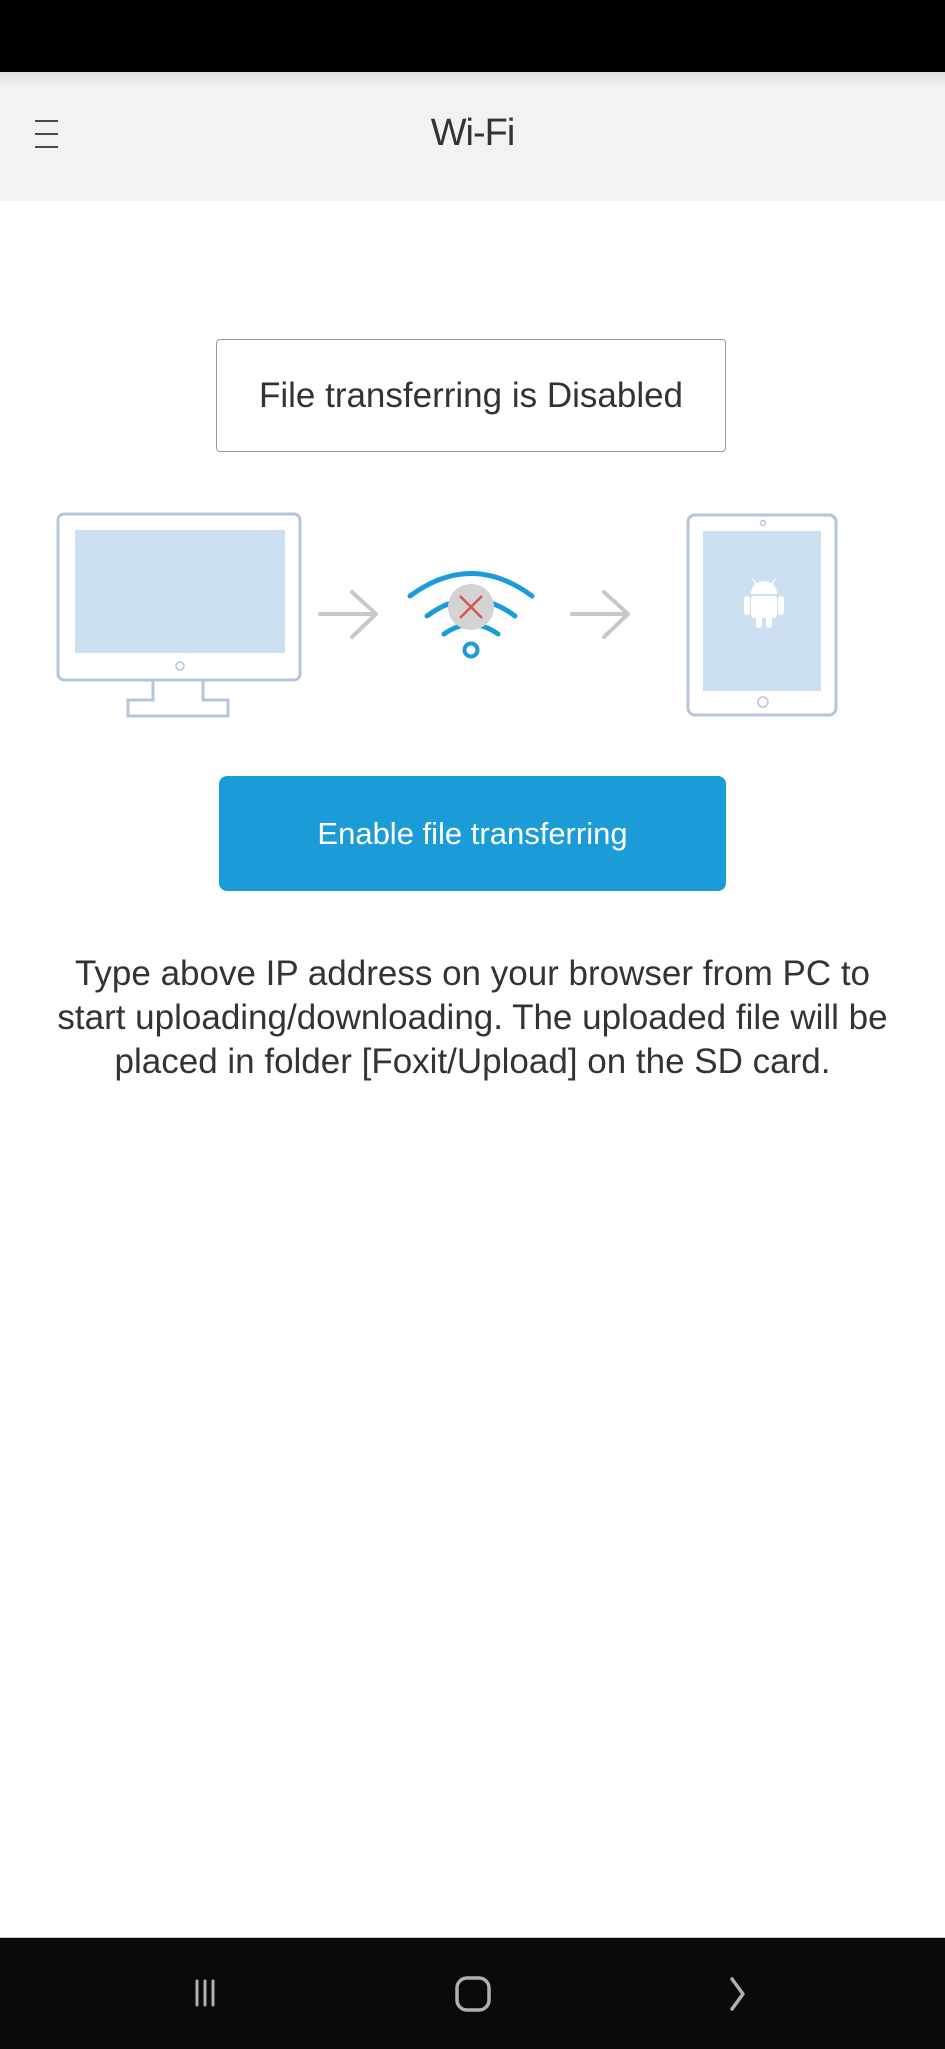 The width and height of the screenshot is (945, 2049). I want to click on app-bar: Wi-Fi, so click(472, 136).